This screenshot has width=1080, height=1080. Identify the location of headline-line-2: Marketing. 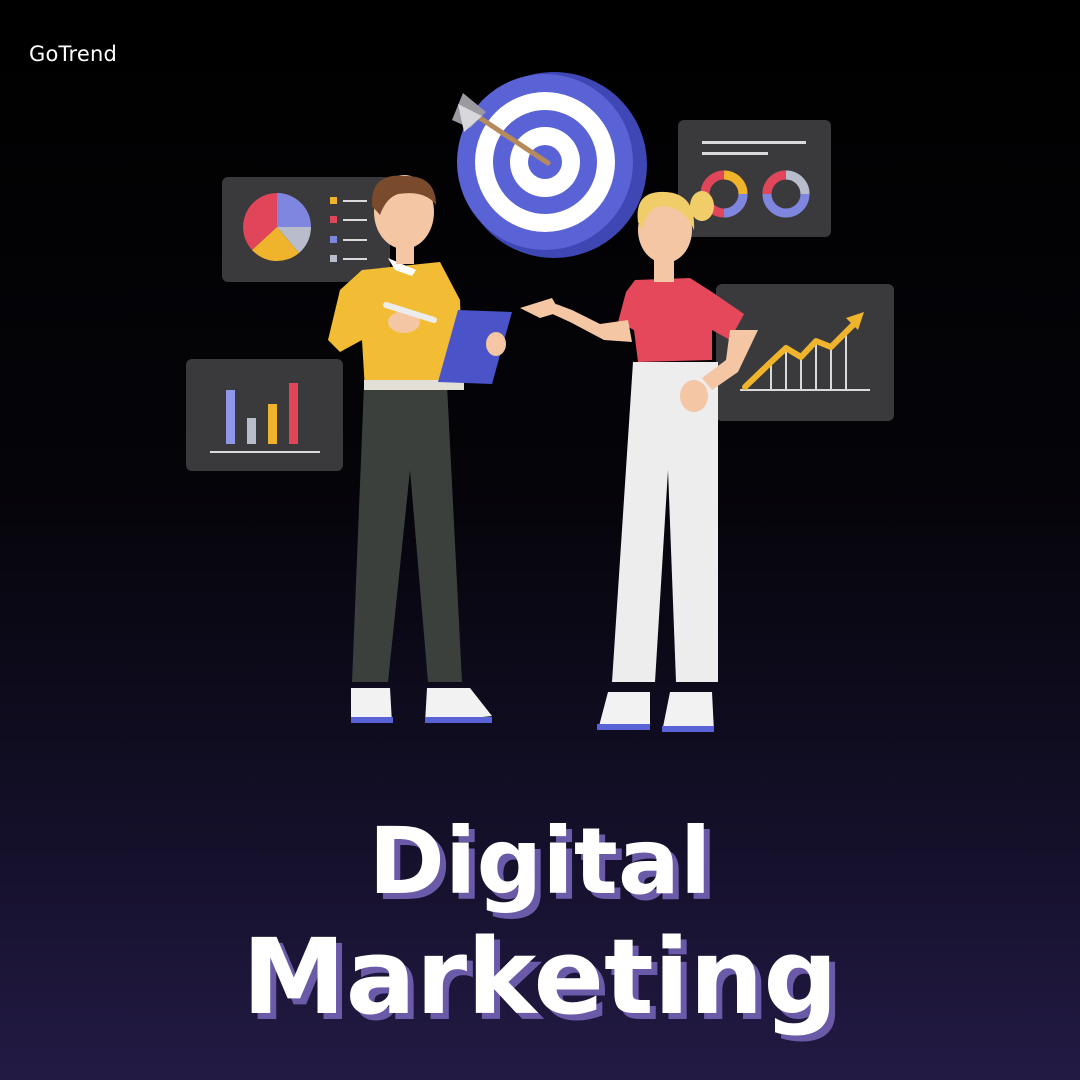
(540, 977).